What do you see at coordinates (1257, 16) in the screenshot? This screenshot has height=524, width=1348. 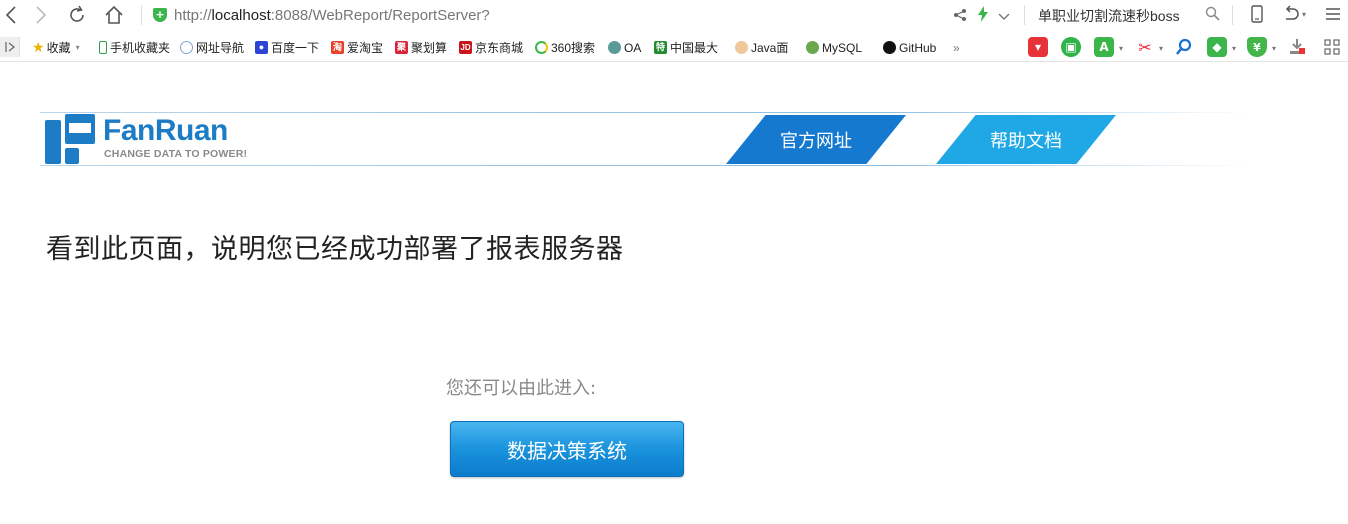 I see `mobile-icon` at bounding box center [1257, 16].